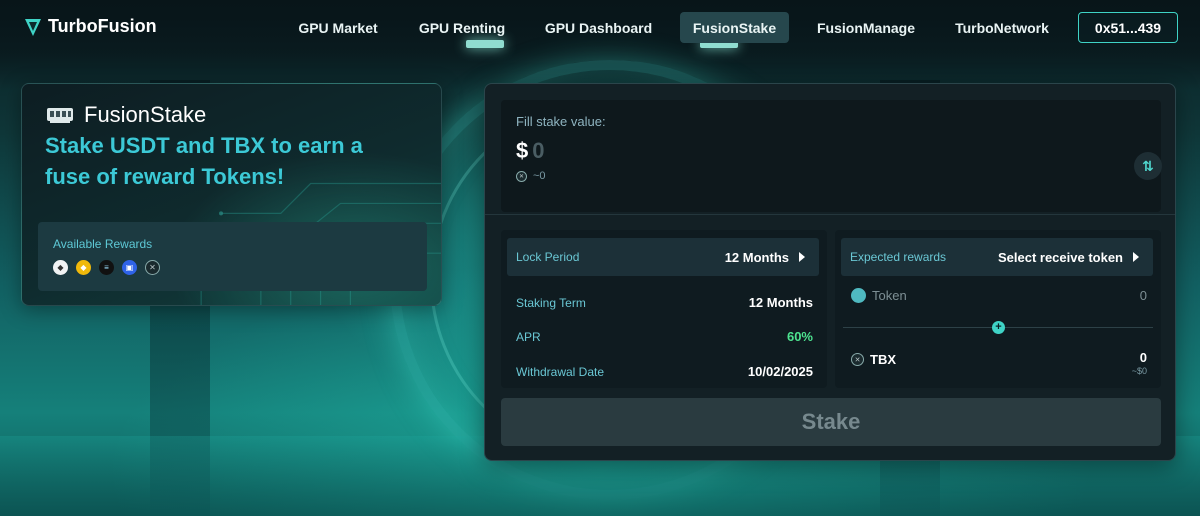 This screenshot has width=1200, height=516. Describe the element at coordinates (830, 214) in the screenshot. I see `panel-divider` at that location.